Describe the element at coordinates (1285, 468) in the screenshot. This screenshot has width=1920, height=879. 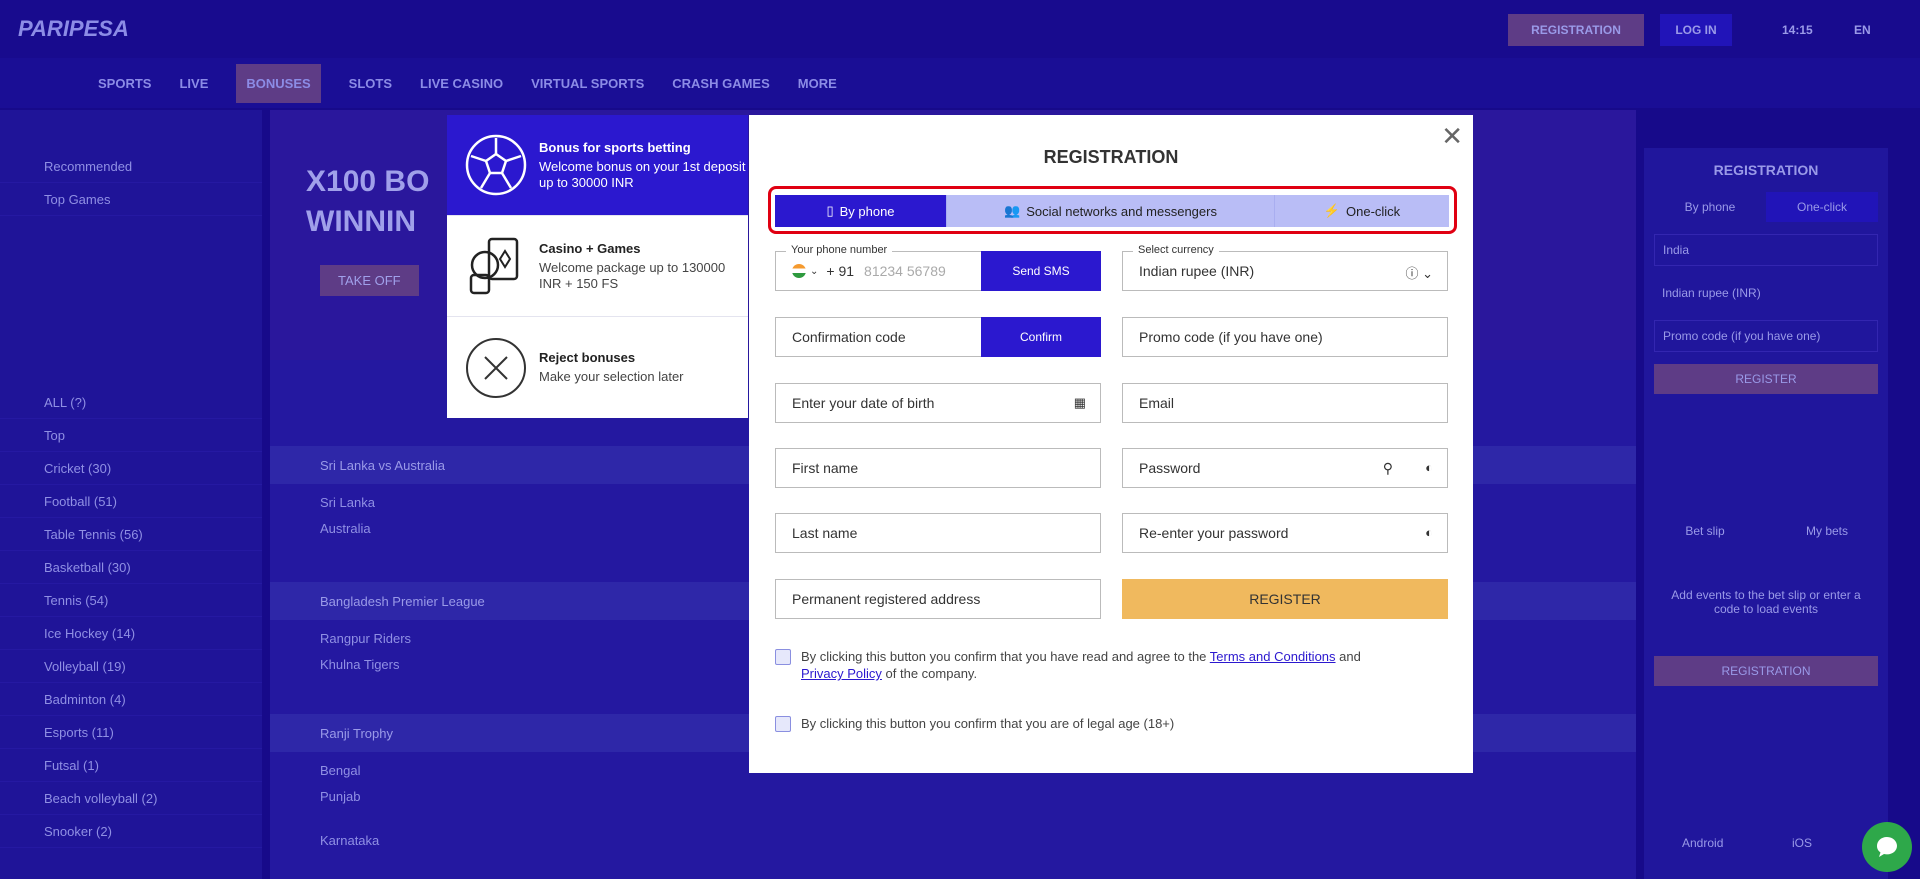
I see `password-input: Password ⚲ ◐` at that location.